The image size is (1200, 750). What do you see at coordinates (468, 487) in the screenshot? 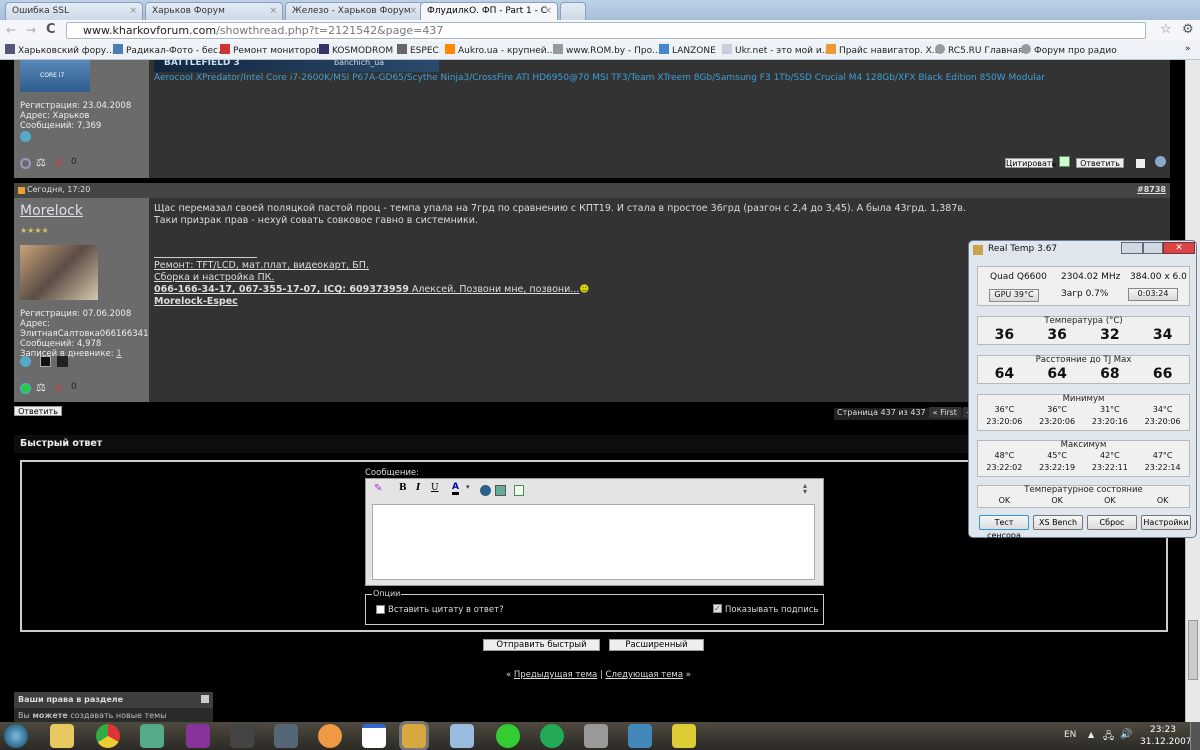
I see `dropdown-arrow-icon: ▾` at bounding box center [468, 487].